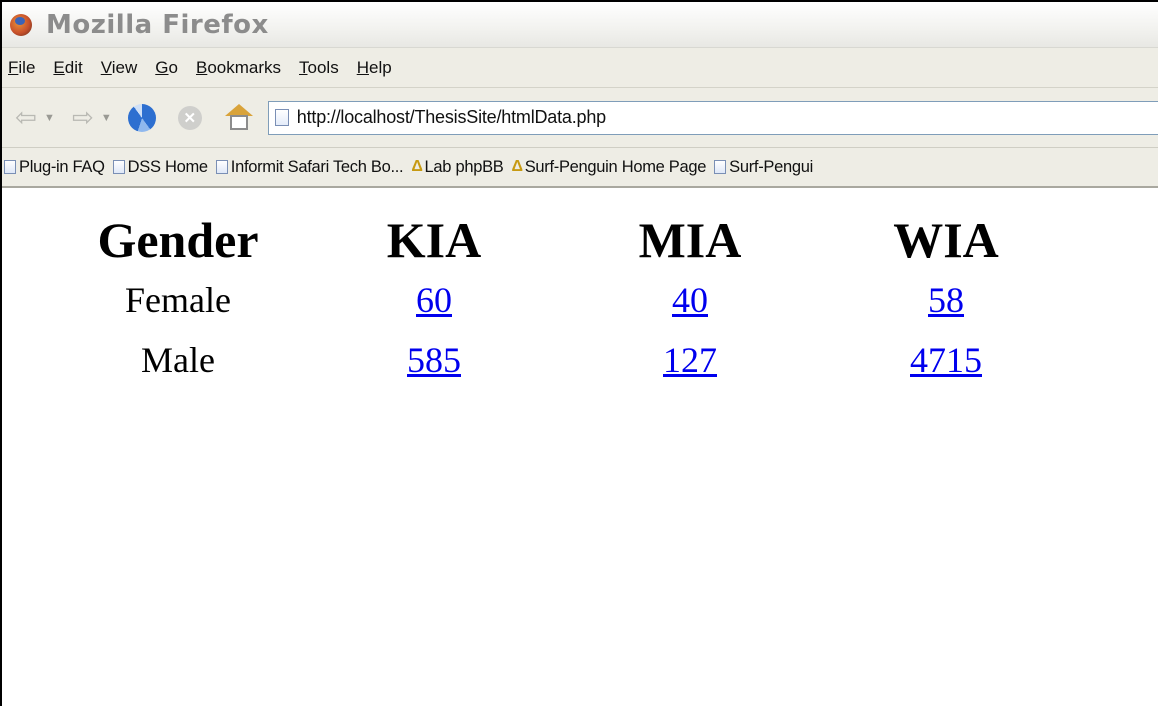 The image size is (1158, 706). Describe the element at coordinates (106, 118) in the screenshot. I see `forward-history-dropdown-icon: ▼` at that location.